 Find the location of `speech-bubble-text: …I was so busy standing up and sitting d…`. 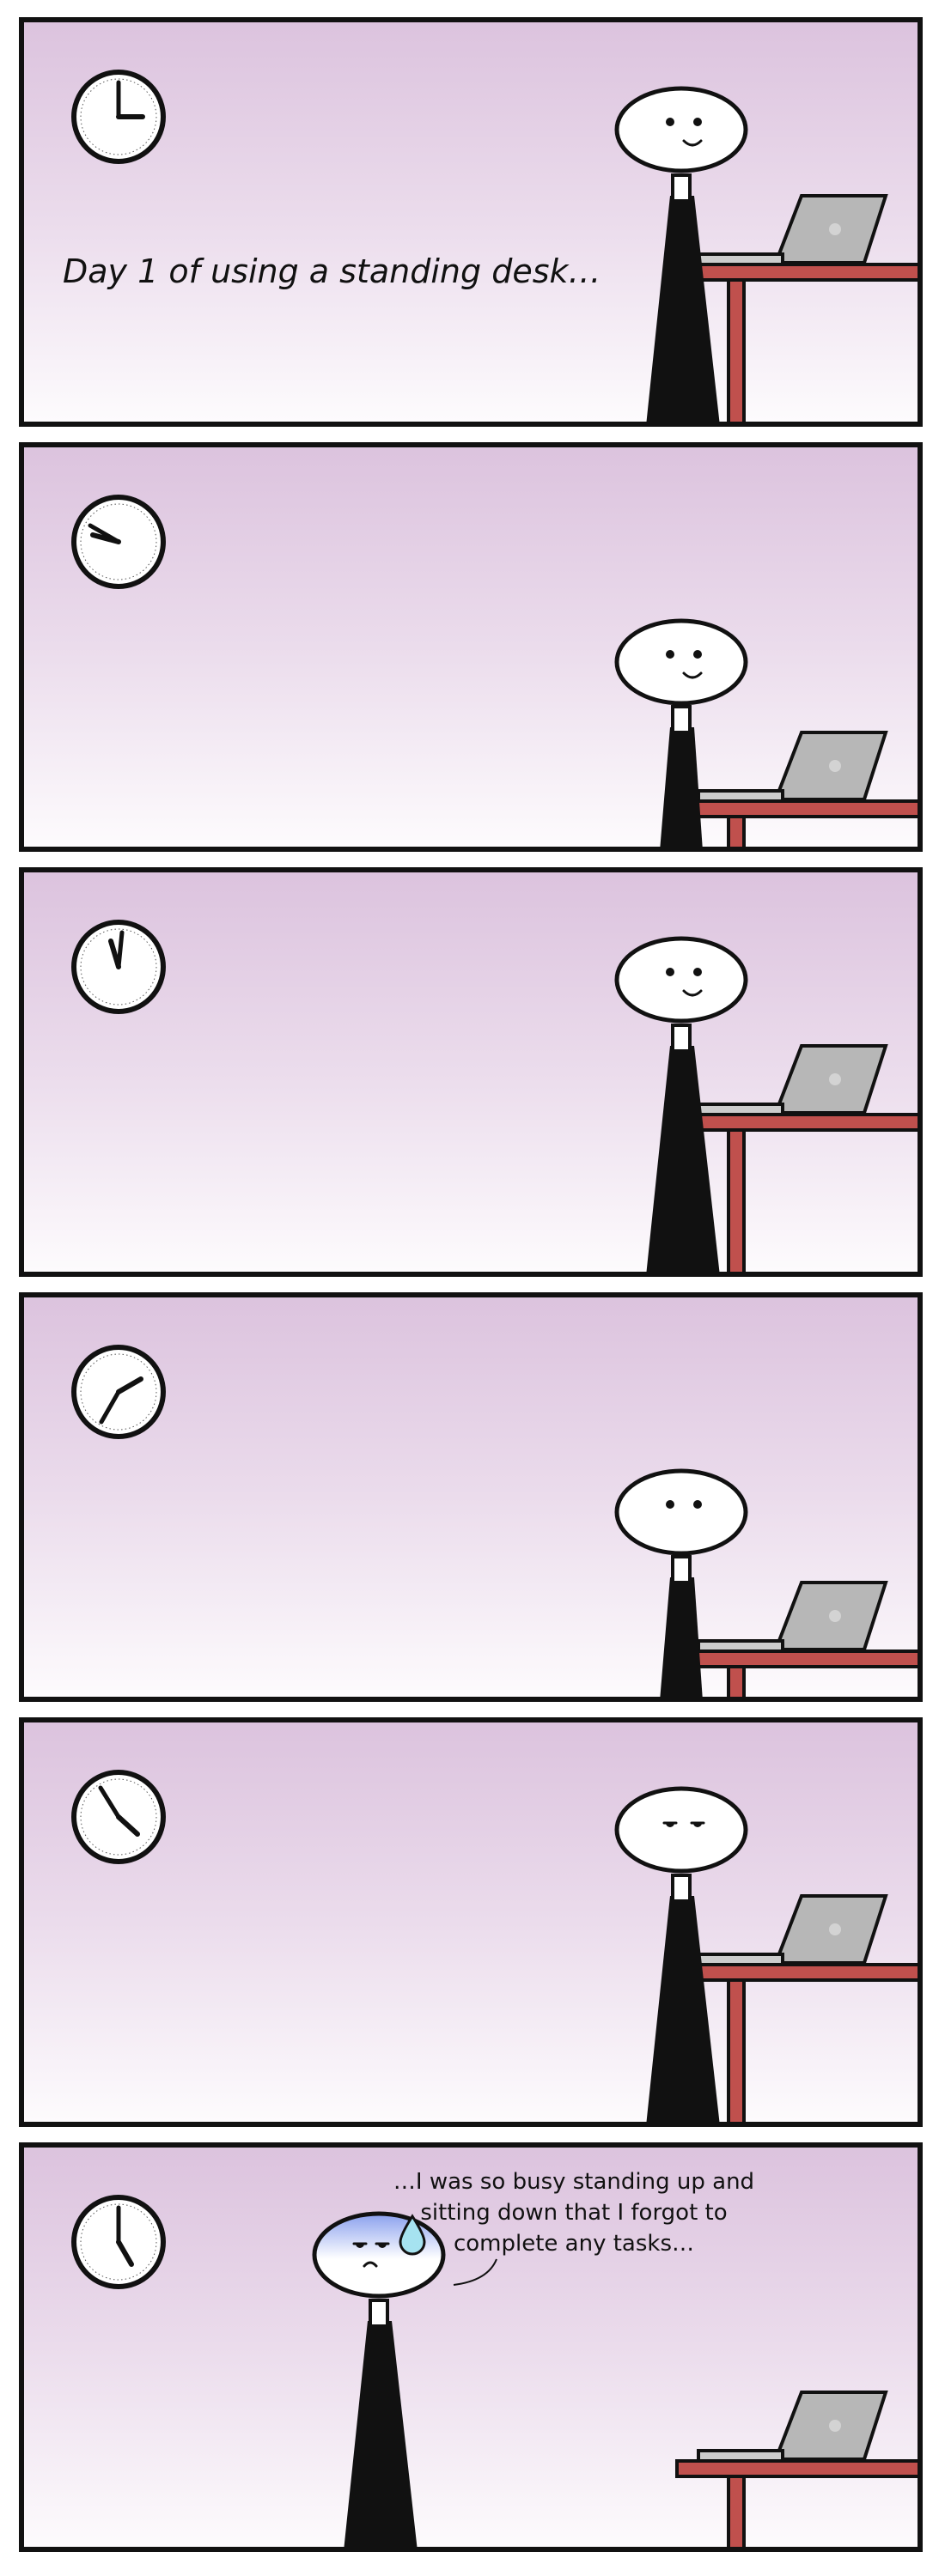

speech-bubble-text: …I was so busy standing up and sitting d… is located at coordinates (574, 2213).